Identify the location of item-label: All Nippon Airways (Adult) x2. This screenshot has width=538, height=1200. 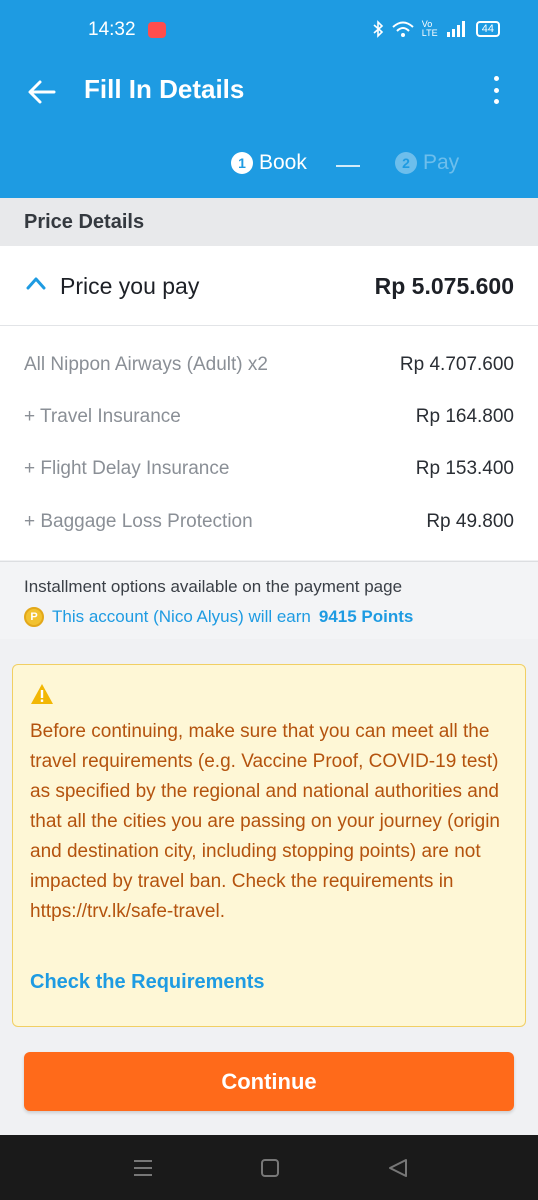
(146, 364).